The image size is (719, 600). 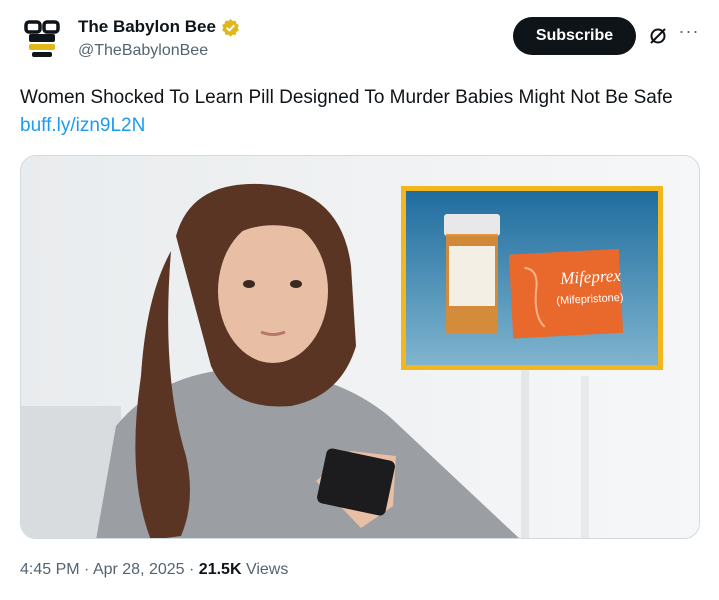 I want to click on tweet-time: 4:45 PM, so click(x=50, y=569).